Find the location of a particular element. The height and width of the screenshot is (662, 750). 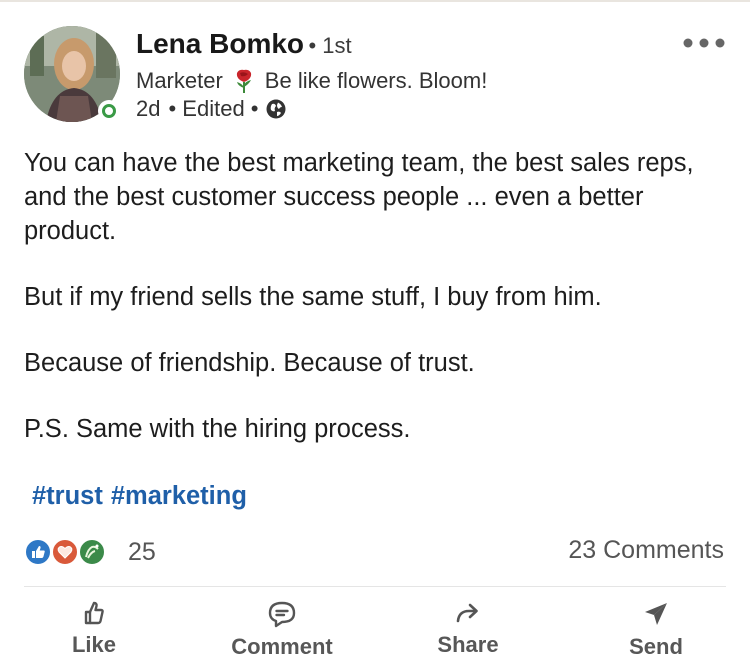

comment-label: Comment is located at coordinates (282, 646).